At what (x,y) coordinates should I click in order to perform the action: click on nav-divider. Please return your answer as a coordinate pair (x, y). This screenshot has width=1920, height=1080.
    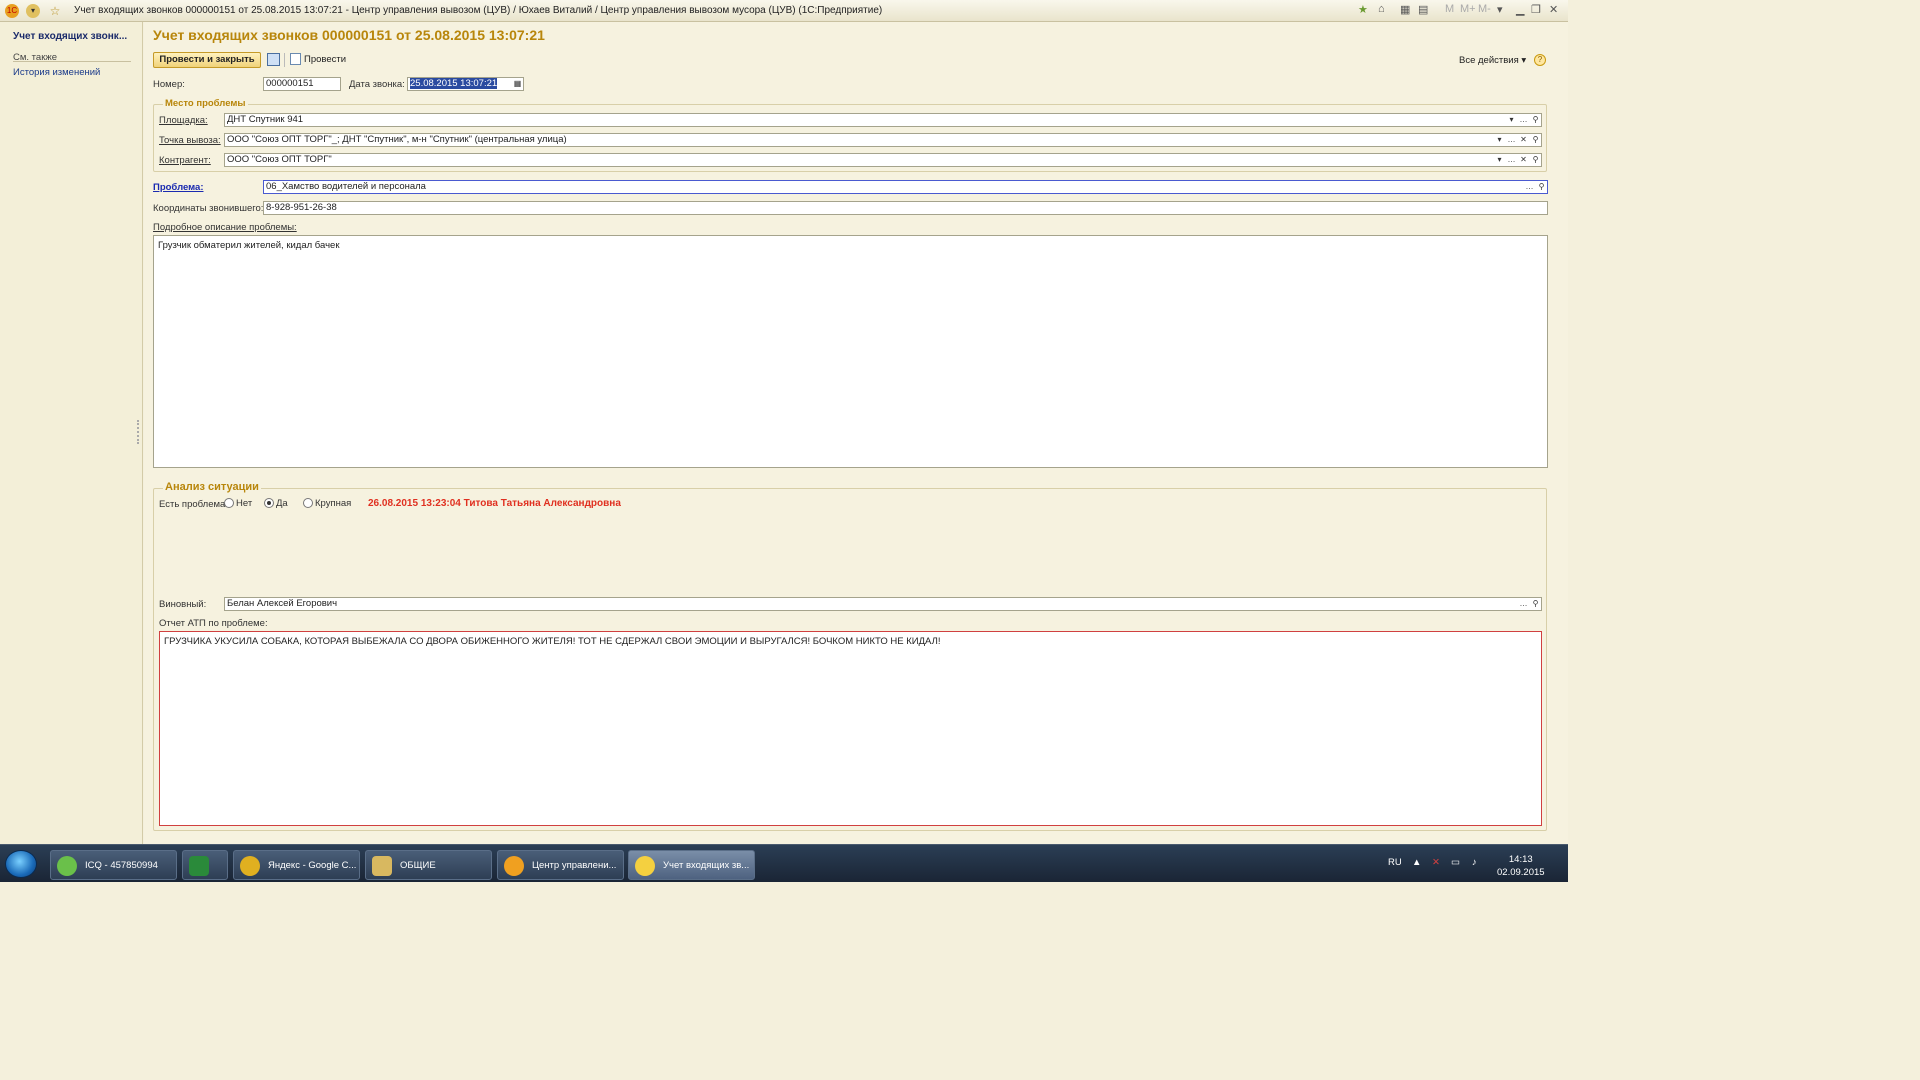
    Looking at the image, I should click on (72, 61).